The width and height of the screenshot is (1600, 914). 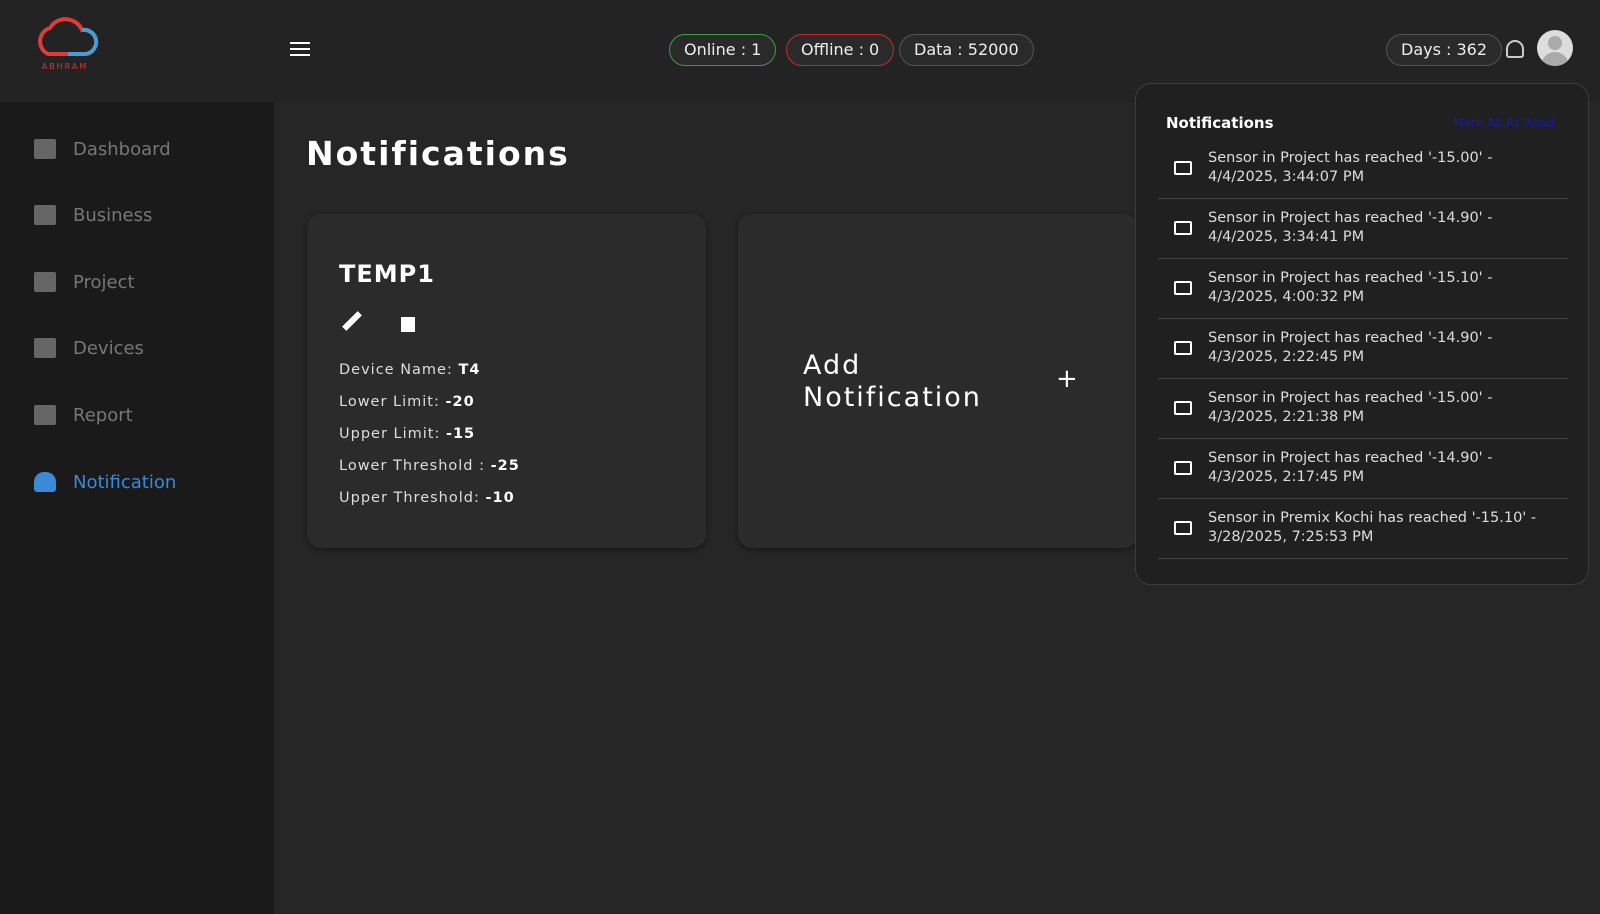 I want to click on dashboard-icon, so click(x=45, y=149).